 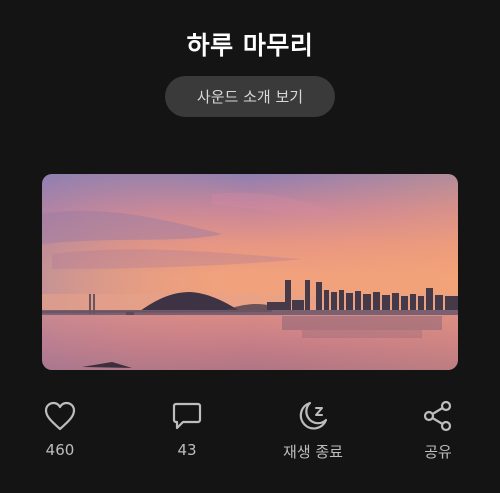 What do you see at coordinates (438, 416) in the screenshot?
I see `share-icon` at bounding box center [438, 416].